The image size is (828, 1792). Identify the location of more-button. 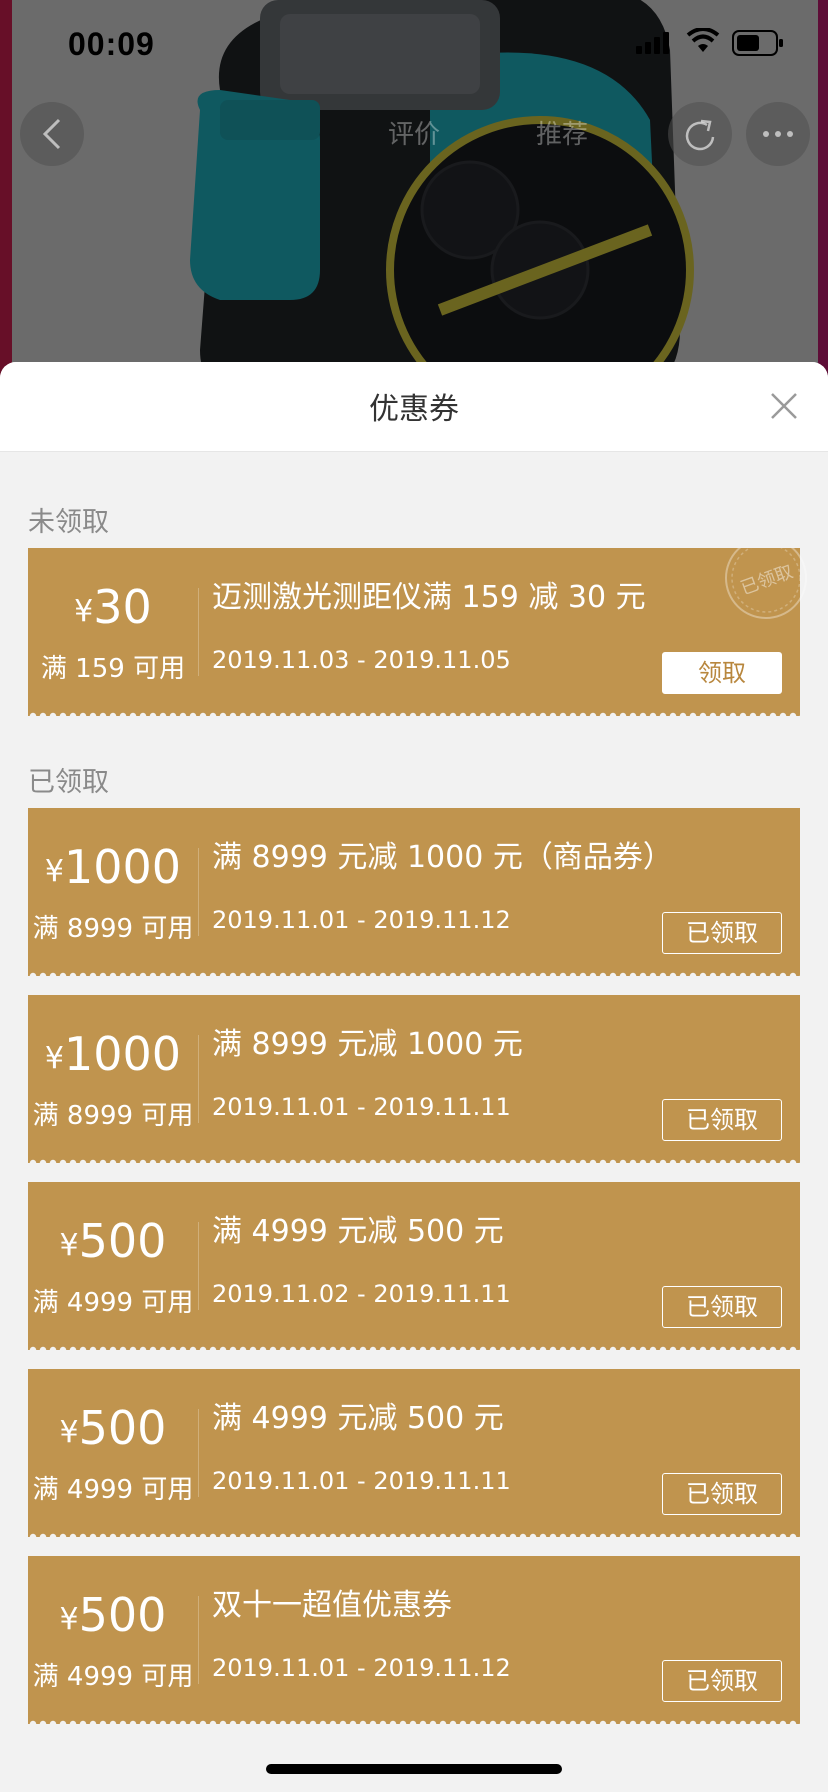
(778, 134).